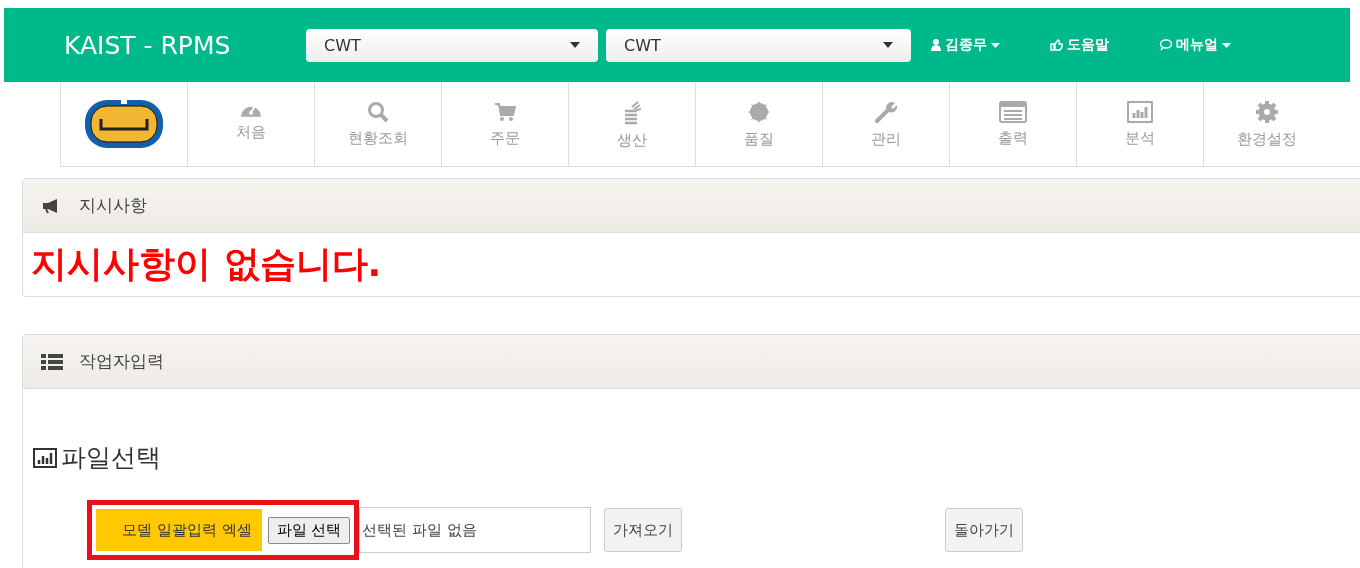  Describe the element at coordinates (113, 205) in the screenshot. I see `panel-title: 지시사항` at that location.